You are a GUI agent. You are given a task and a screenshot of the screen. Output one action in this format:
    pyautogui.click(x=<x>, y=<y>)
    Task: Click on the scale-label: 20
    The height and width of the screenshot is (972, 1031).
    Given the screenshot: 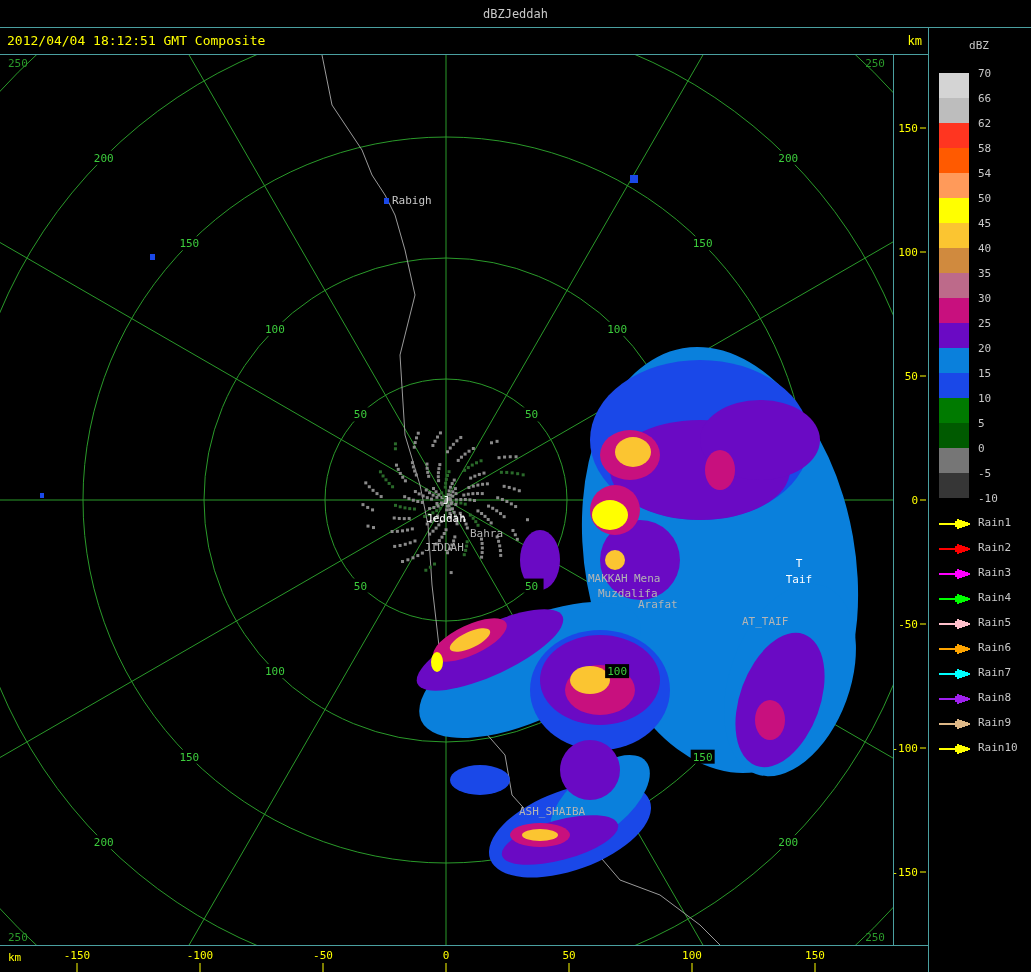 What is the action you would take?
    pyautogui.click(x=985, y=348)
    